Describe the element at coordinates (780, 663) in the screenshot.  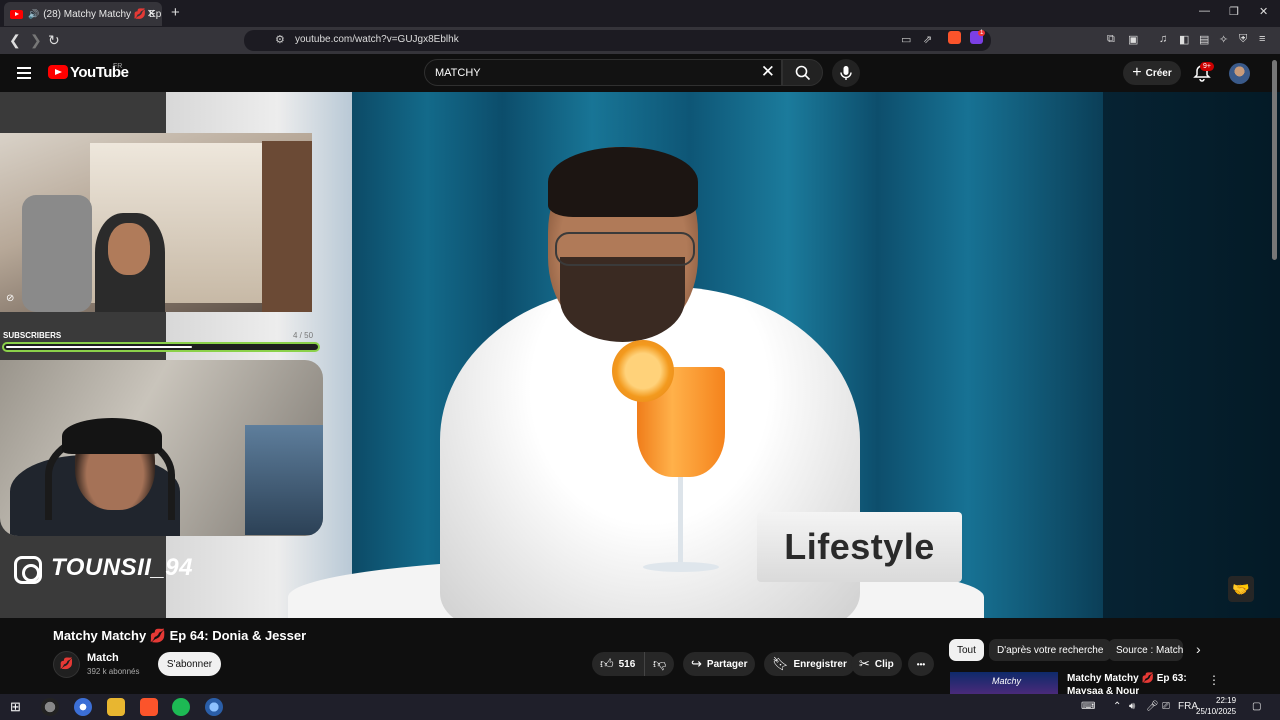
I see `bookmark-save-icon: 🔖︎` at that location.